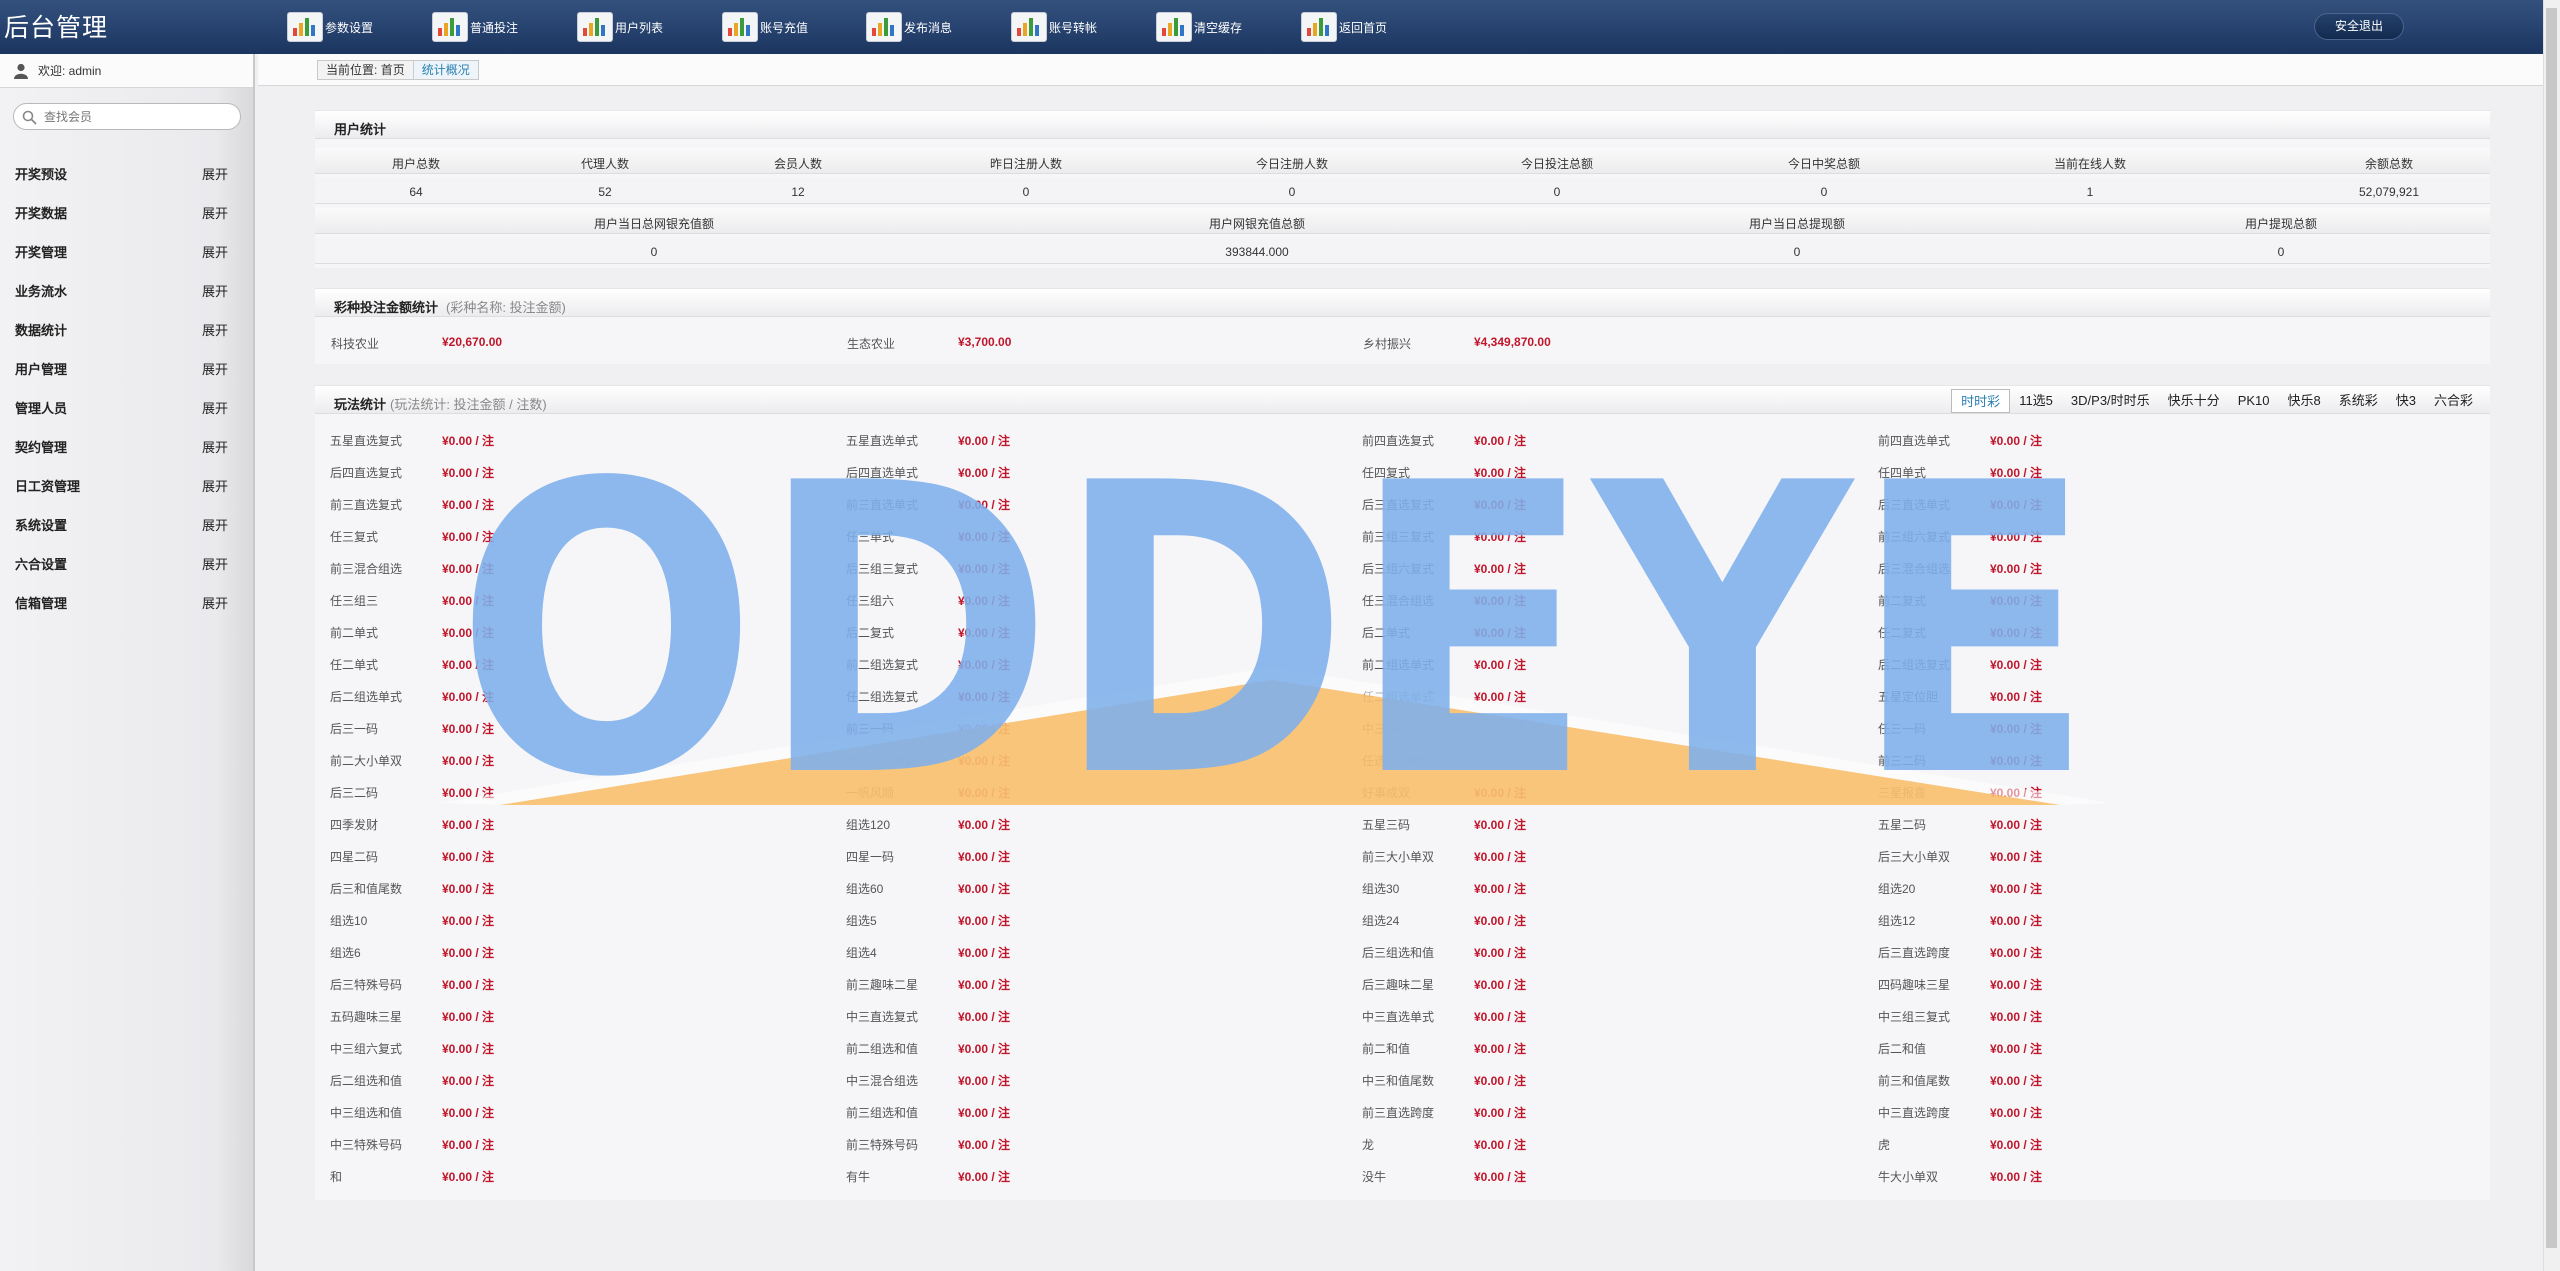  What do you see at coordinates (2551, 628) in the screenshot?
I see `scrollbar-thumb` at bounding box center [2551, 628].